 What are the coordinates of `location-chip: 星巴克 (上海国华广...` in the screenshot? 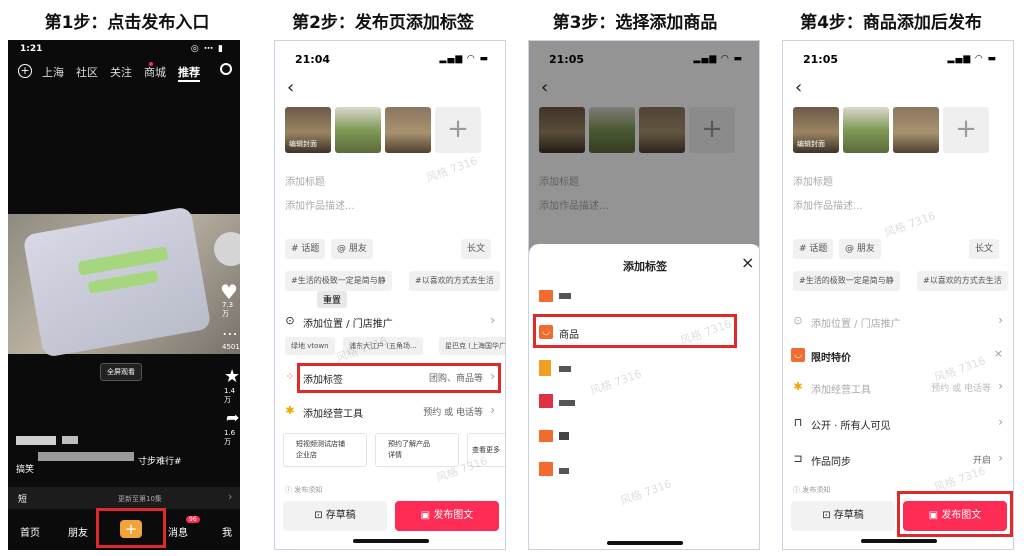 It's located at (472, 346).